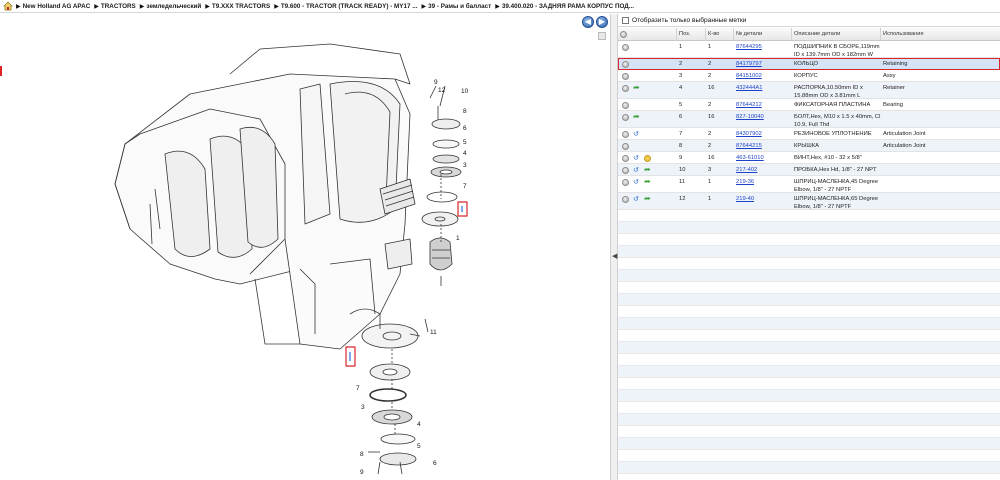 The width and height of the screenshot is (1000, 480). Describe the element at coordinates (690, 34) in the screenshot. I see `header-pos: Поз.` at that location.